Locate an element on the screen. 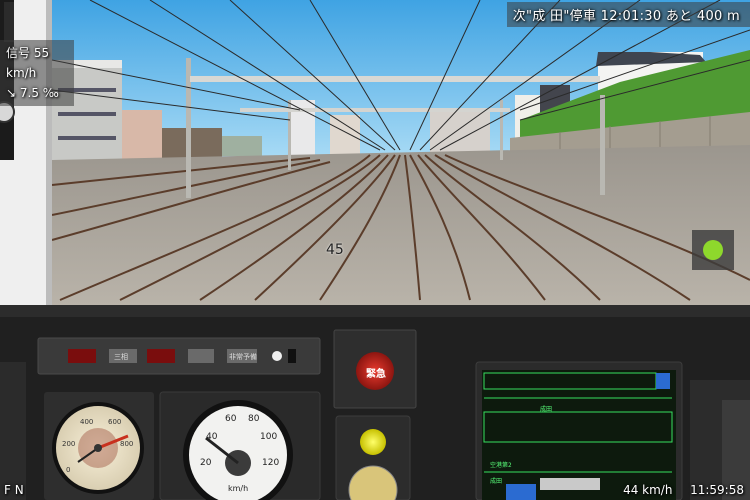 This screenshot has height=500, width=750. speedo-tick-100: 100 is located at coordinates (269, 437).